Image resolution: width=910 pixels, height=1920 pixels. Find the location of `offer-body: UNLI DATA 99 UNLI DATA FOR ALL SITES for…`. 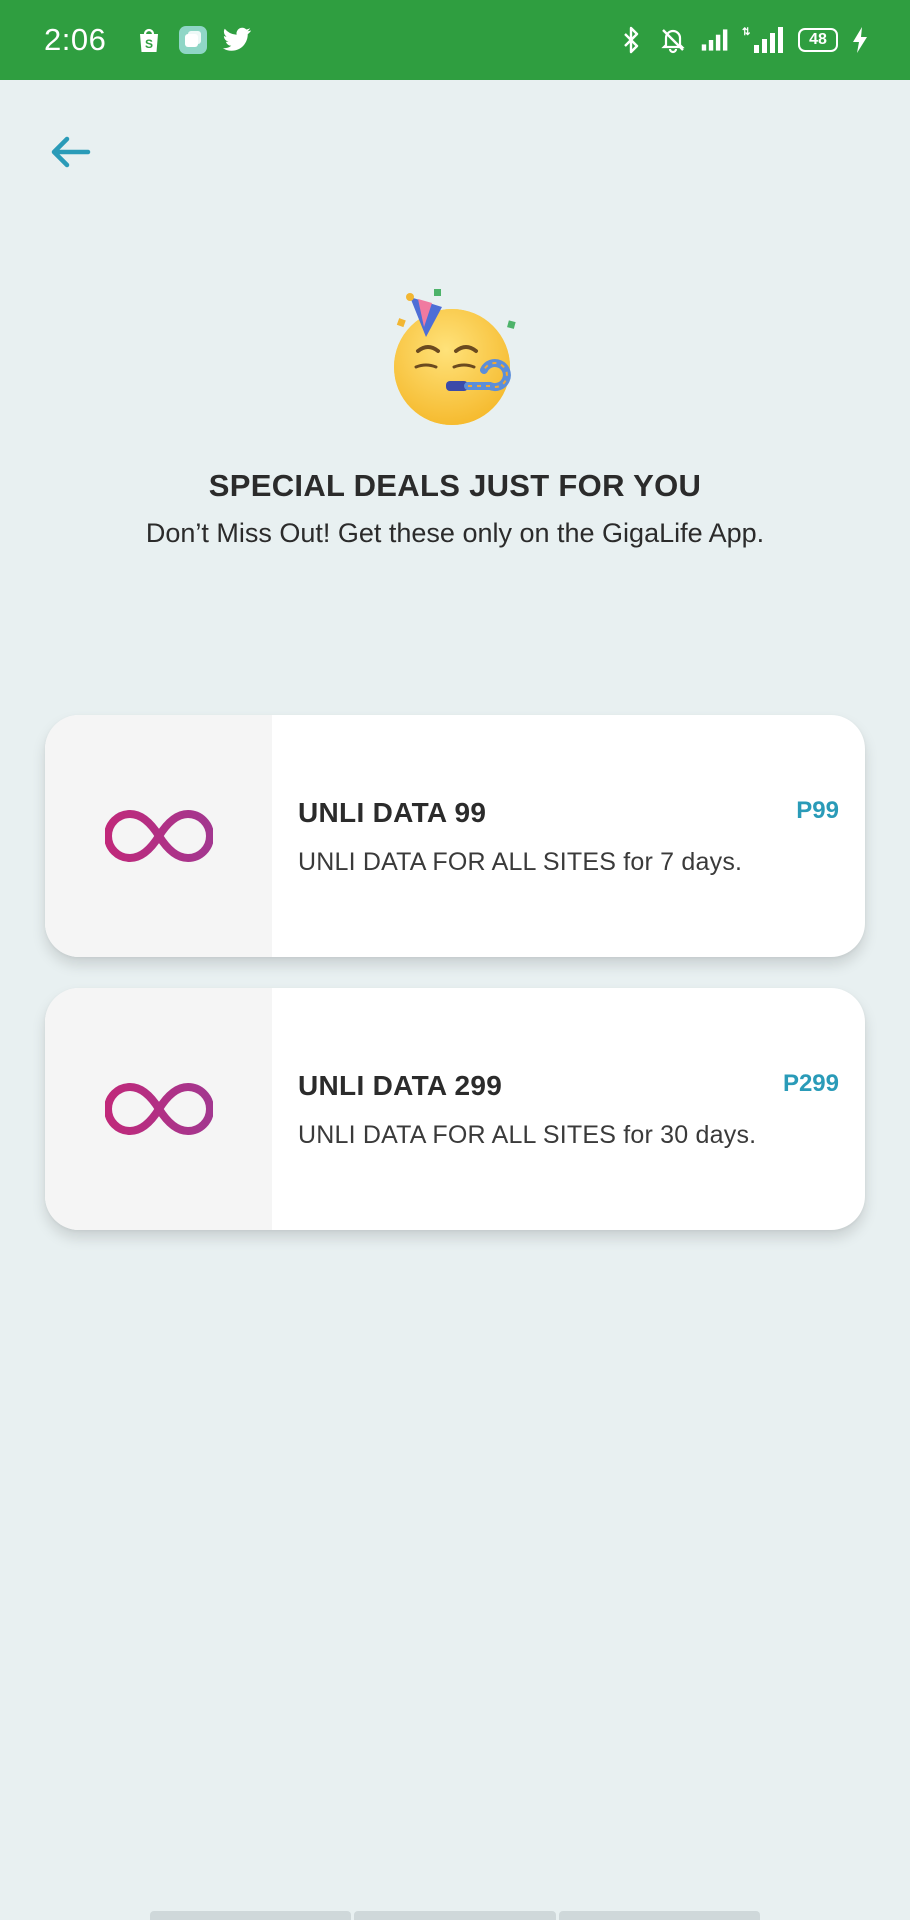

offer-body: UNLI DATA 99 UNLI DATA FOR ALL SITES for… is located at coordinates (568, 836).